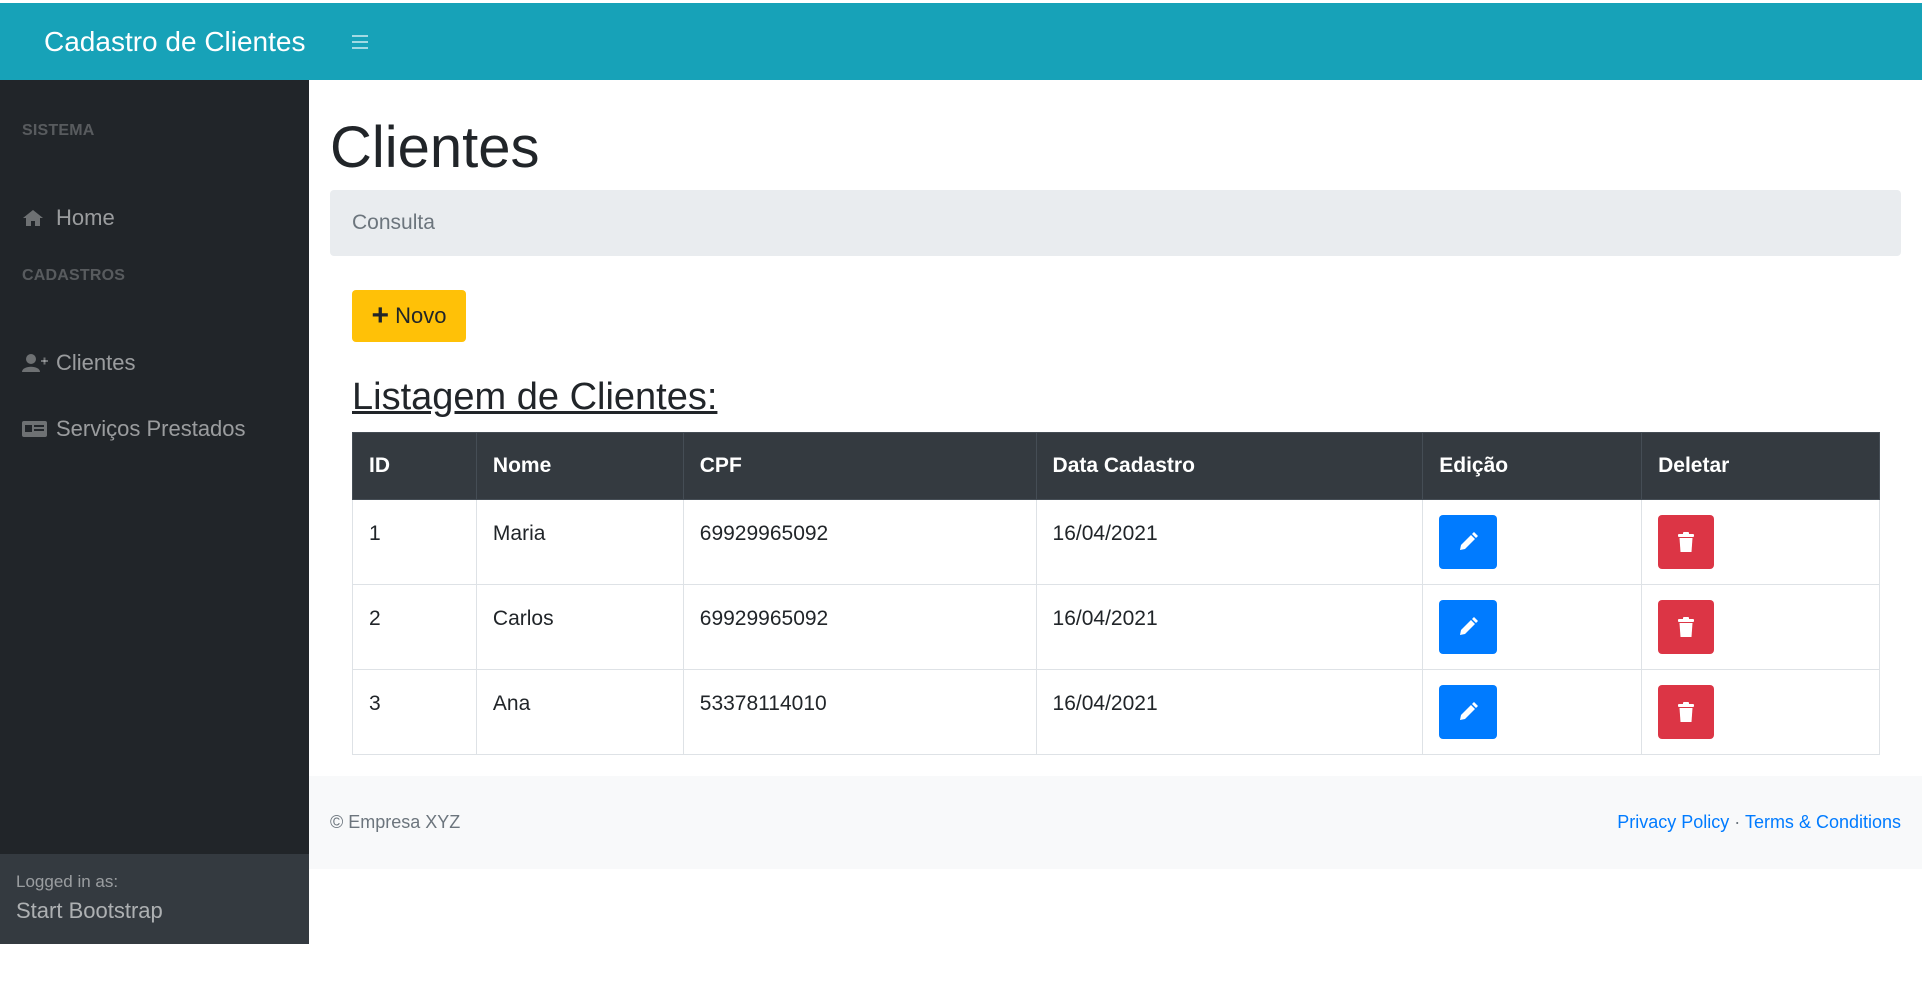 The height and width of the screenshot is (984, 1922). What do you see at coordinates (1532, 466) in the screenshot?
I see `column-header-edicao: Edição` at bounding box center [1532, 466].